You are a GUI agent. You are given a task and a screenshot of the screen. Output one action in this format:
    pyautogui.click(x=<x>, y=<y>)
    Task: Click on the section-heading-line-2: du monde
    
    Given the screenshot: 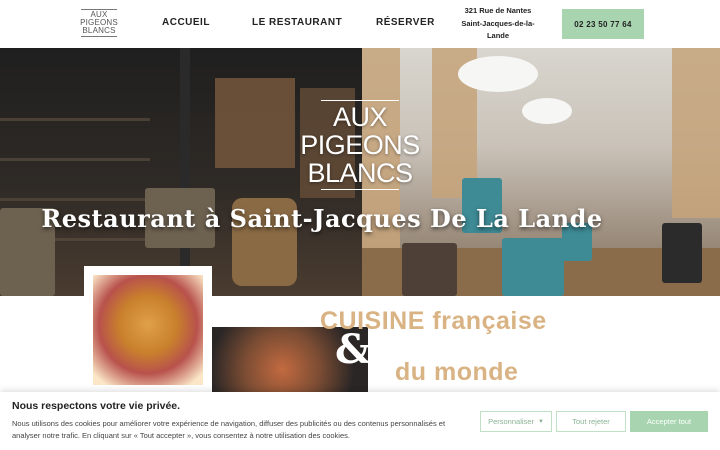 What is the action you would take?
    pyautogui.click(x=457, y=372)
    